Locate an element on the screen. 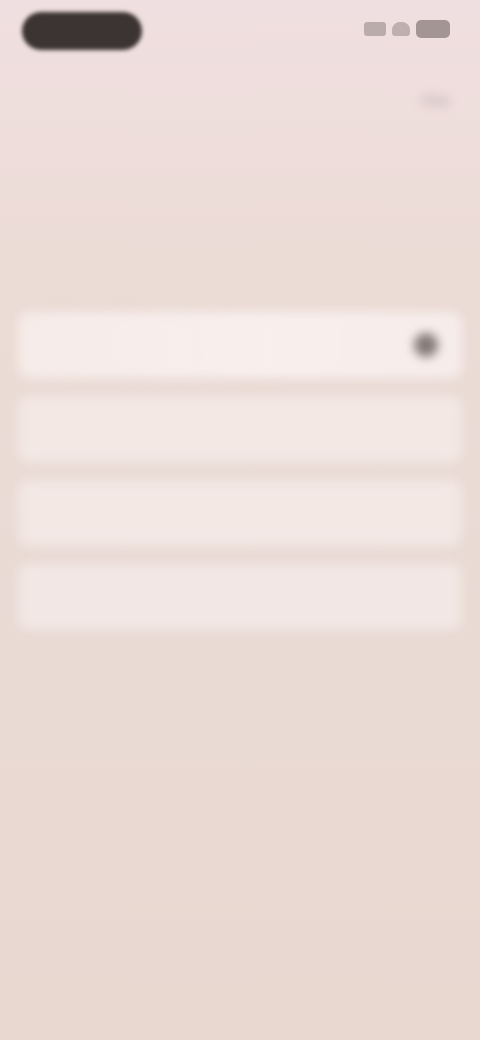 The height and width of the screenshot is (1040, 480). signal-icon is located at coordinates (375, 29).